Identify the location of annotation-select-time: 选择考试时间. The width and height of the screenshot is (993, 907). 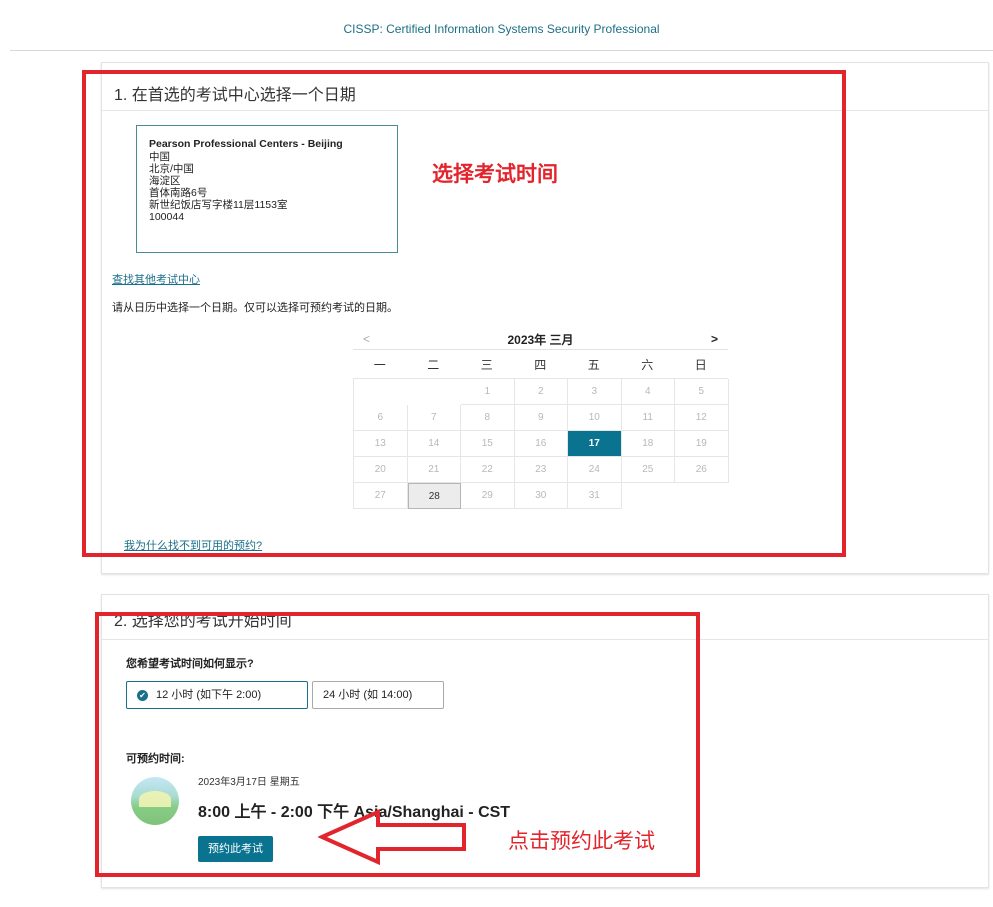
(495, 174).